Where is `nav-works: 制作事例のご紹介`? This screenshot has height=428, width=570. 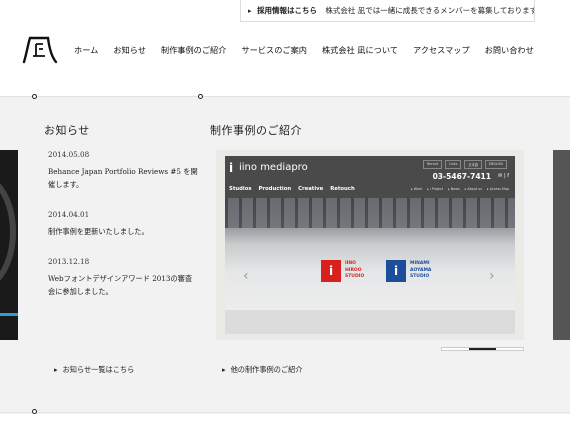
nav-works: 制作事例のご紹介 is located at coordinates (194, 50).